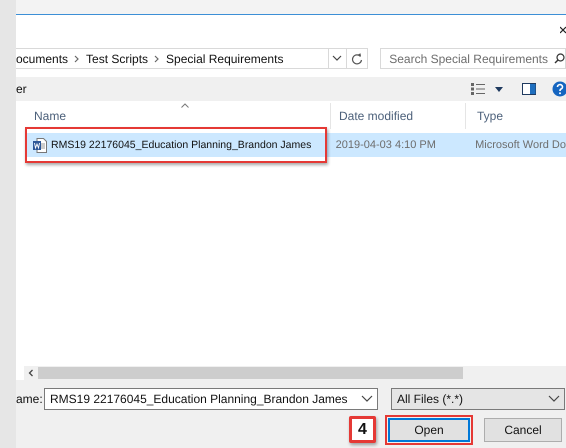  I want to click on help-icon, so click(559, 89).